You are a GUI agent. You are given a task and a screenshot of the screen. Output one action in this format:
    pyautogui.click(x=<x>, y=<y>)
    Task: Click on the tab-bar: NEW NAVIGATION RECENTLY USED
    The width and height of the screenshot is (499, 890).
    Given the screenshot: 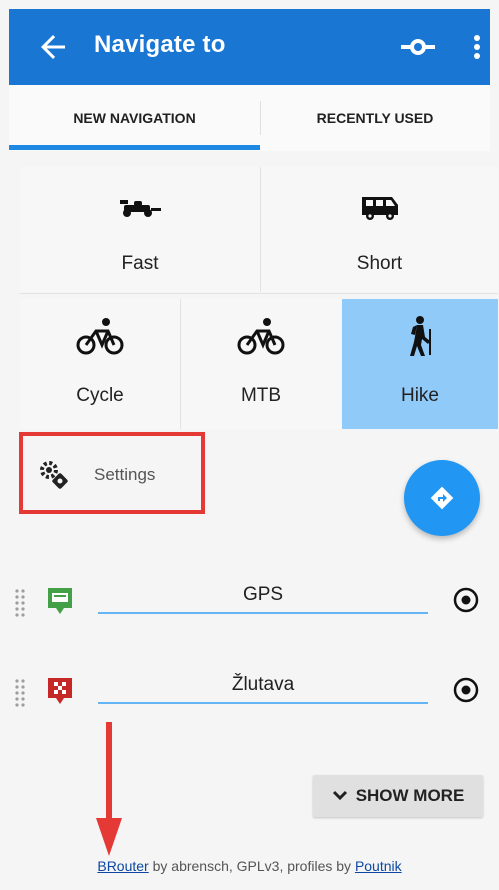 What is the action you would take?
    pyautogui.click(x=249, y=118)
    